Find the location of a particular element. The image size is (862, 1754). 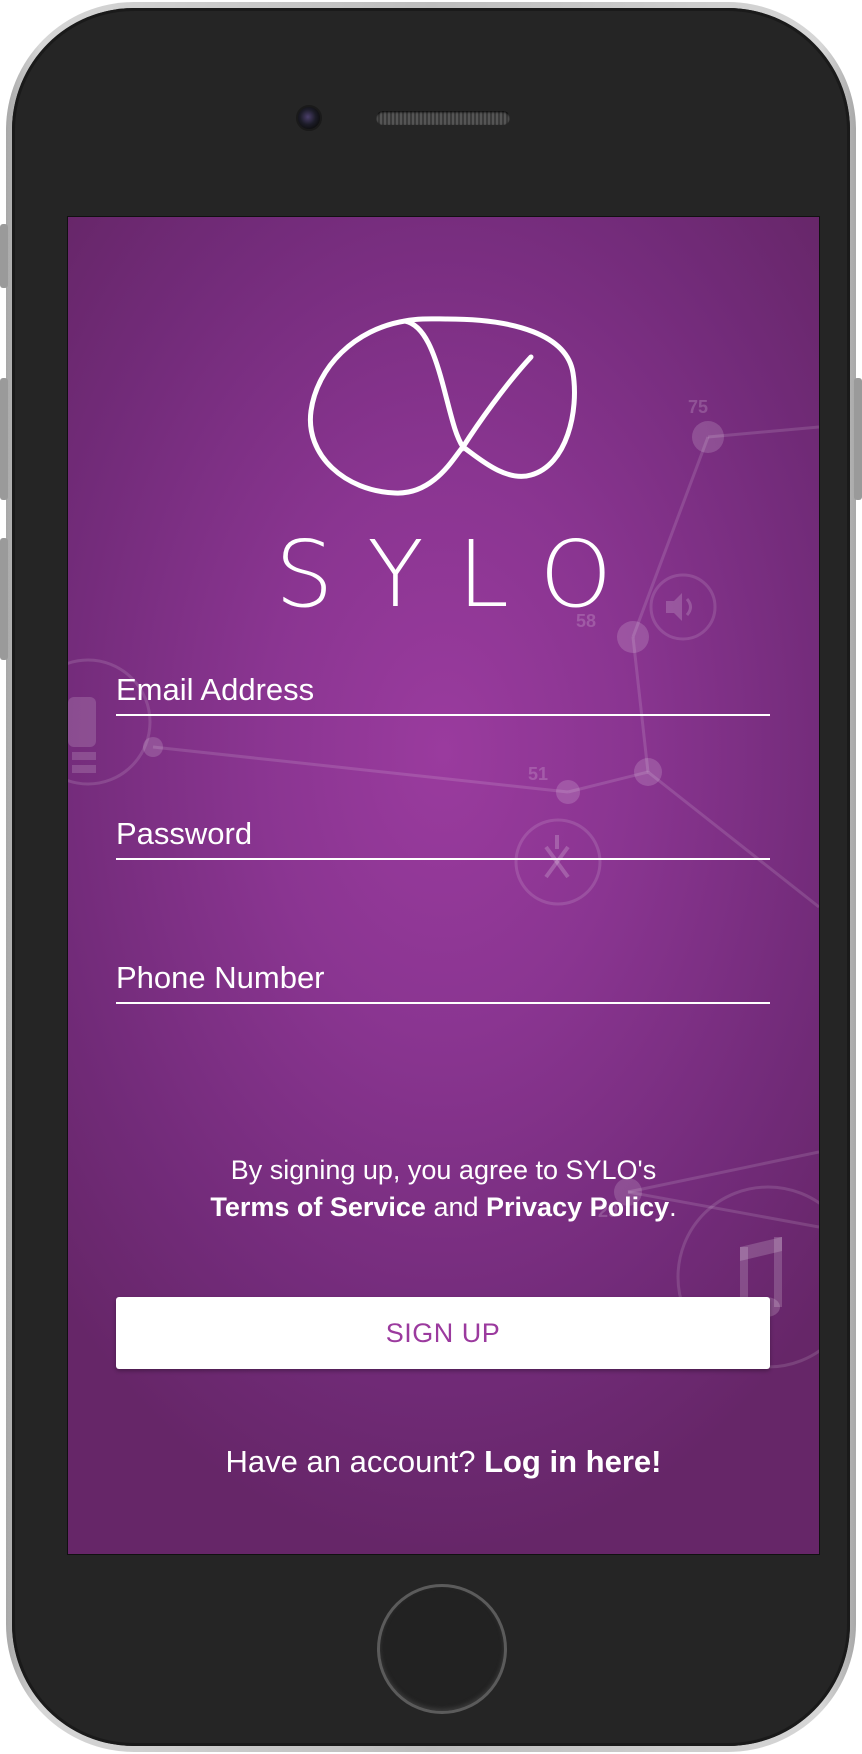

earpiece-speaker is located at coordinates (443, 118).